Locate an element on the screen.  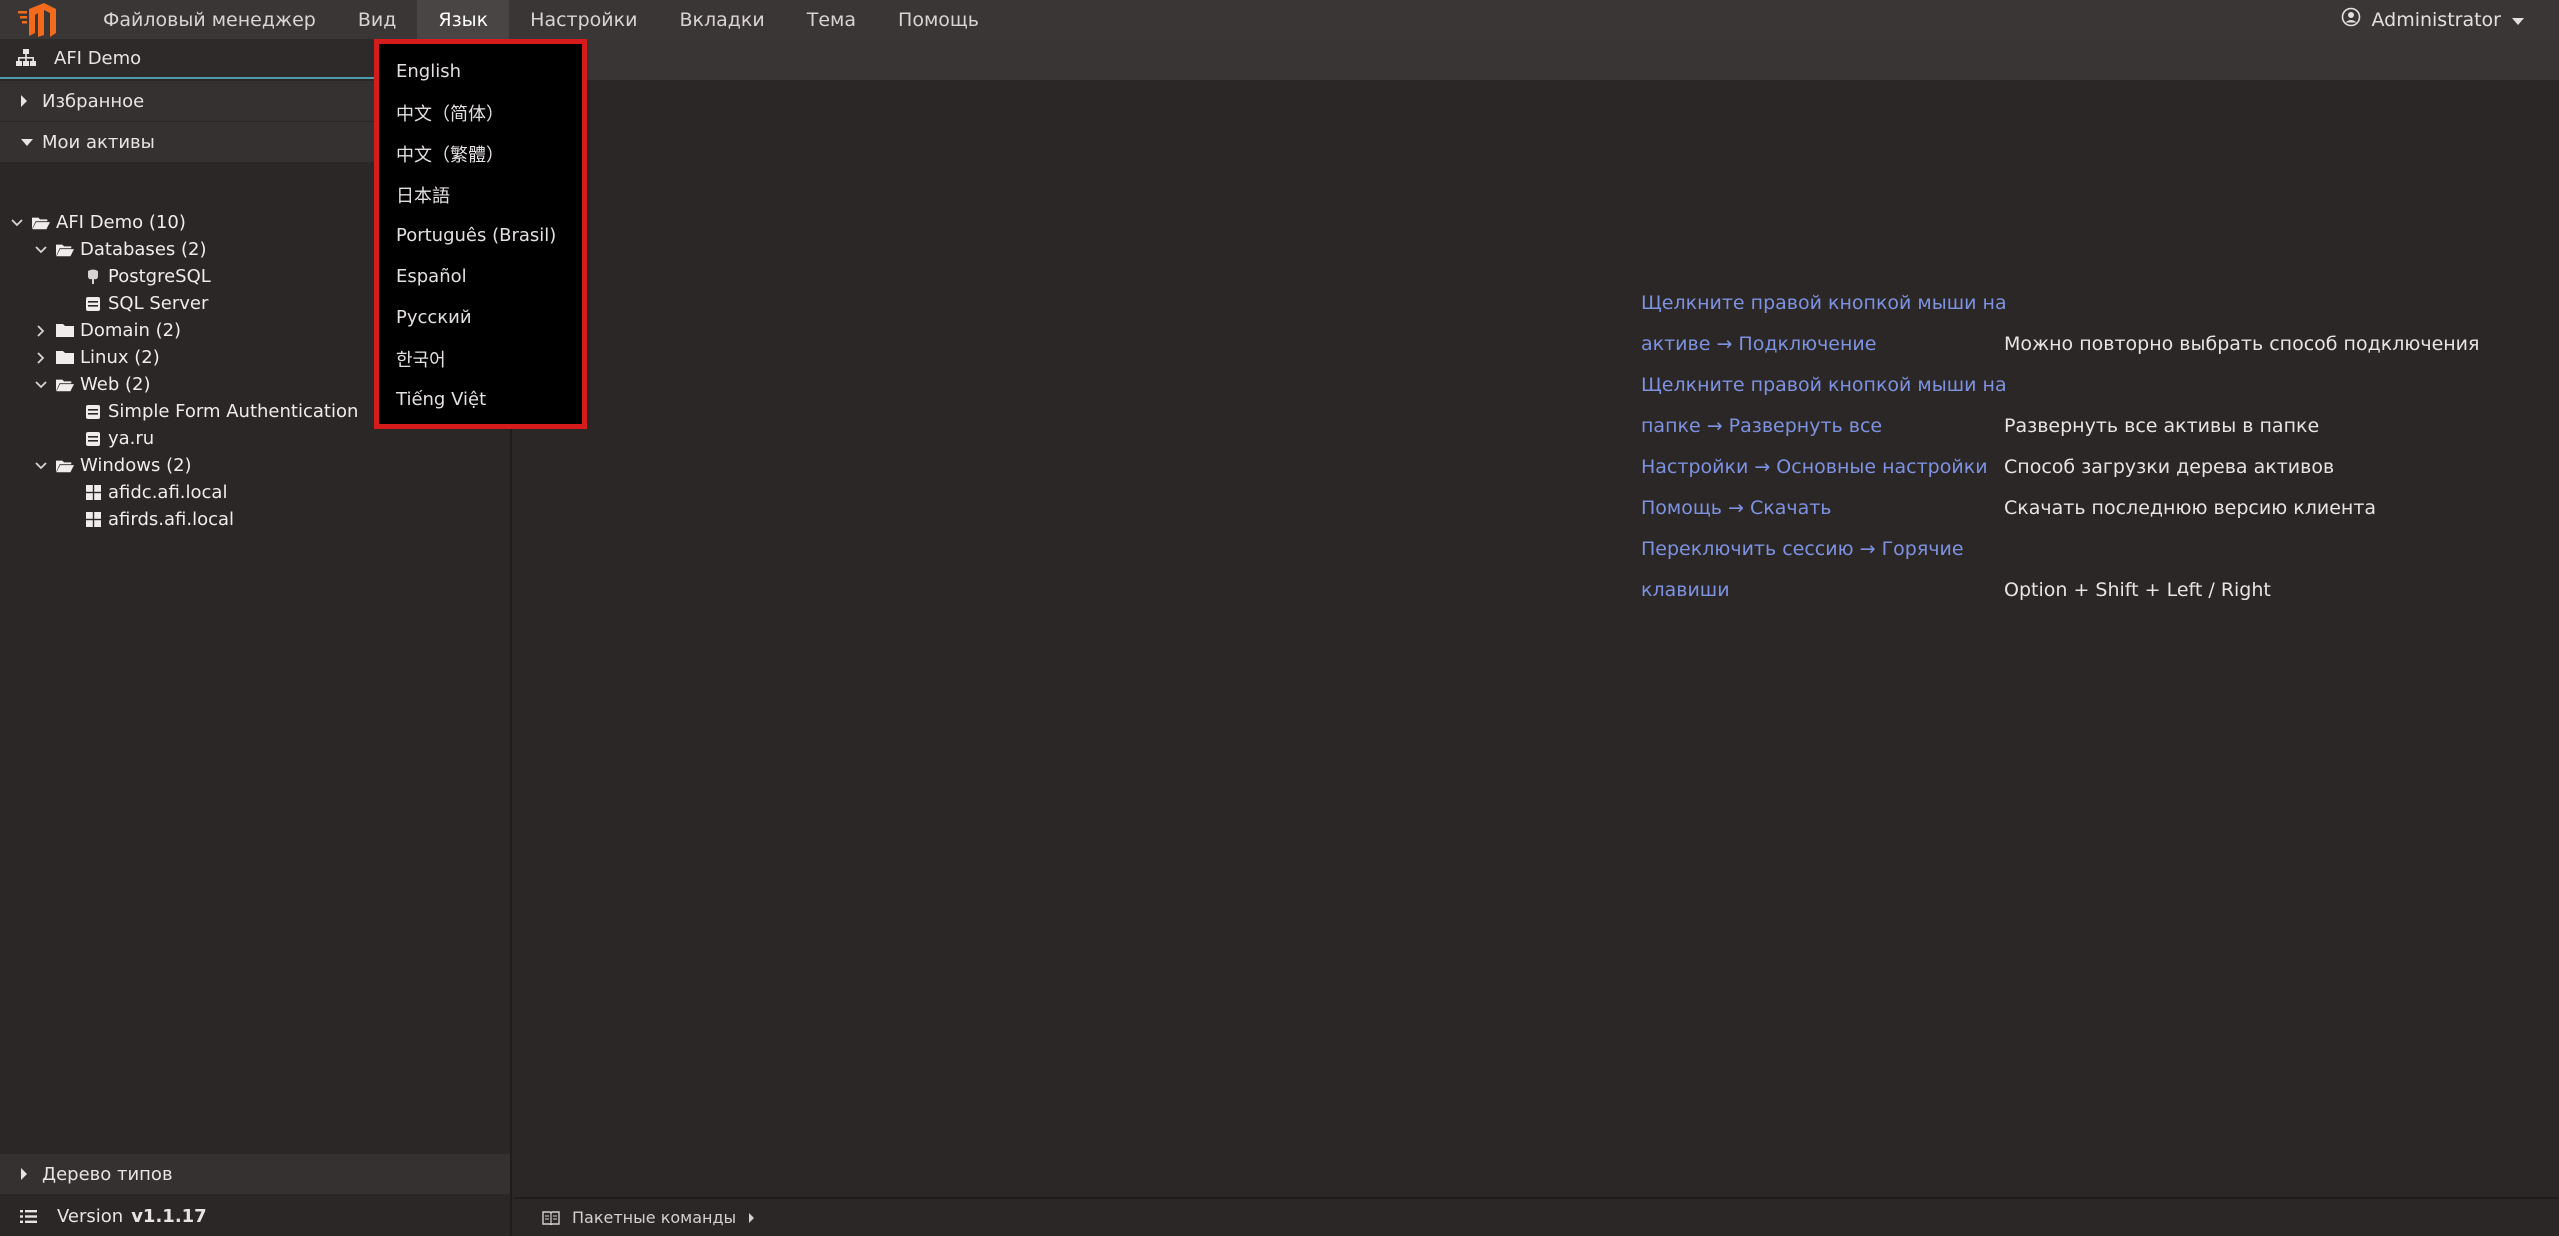
language-option-portuguese-brazil: Português (Brasil) is located at coordinates (480, 235).